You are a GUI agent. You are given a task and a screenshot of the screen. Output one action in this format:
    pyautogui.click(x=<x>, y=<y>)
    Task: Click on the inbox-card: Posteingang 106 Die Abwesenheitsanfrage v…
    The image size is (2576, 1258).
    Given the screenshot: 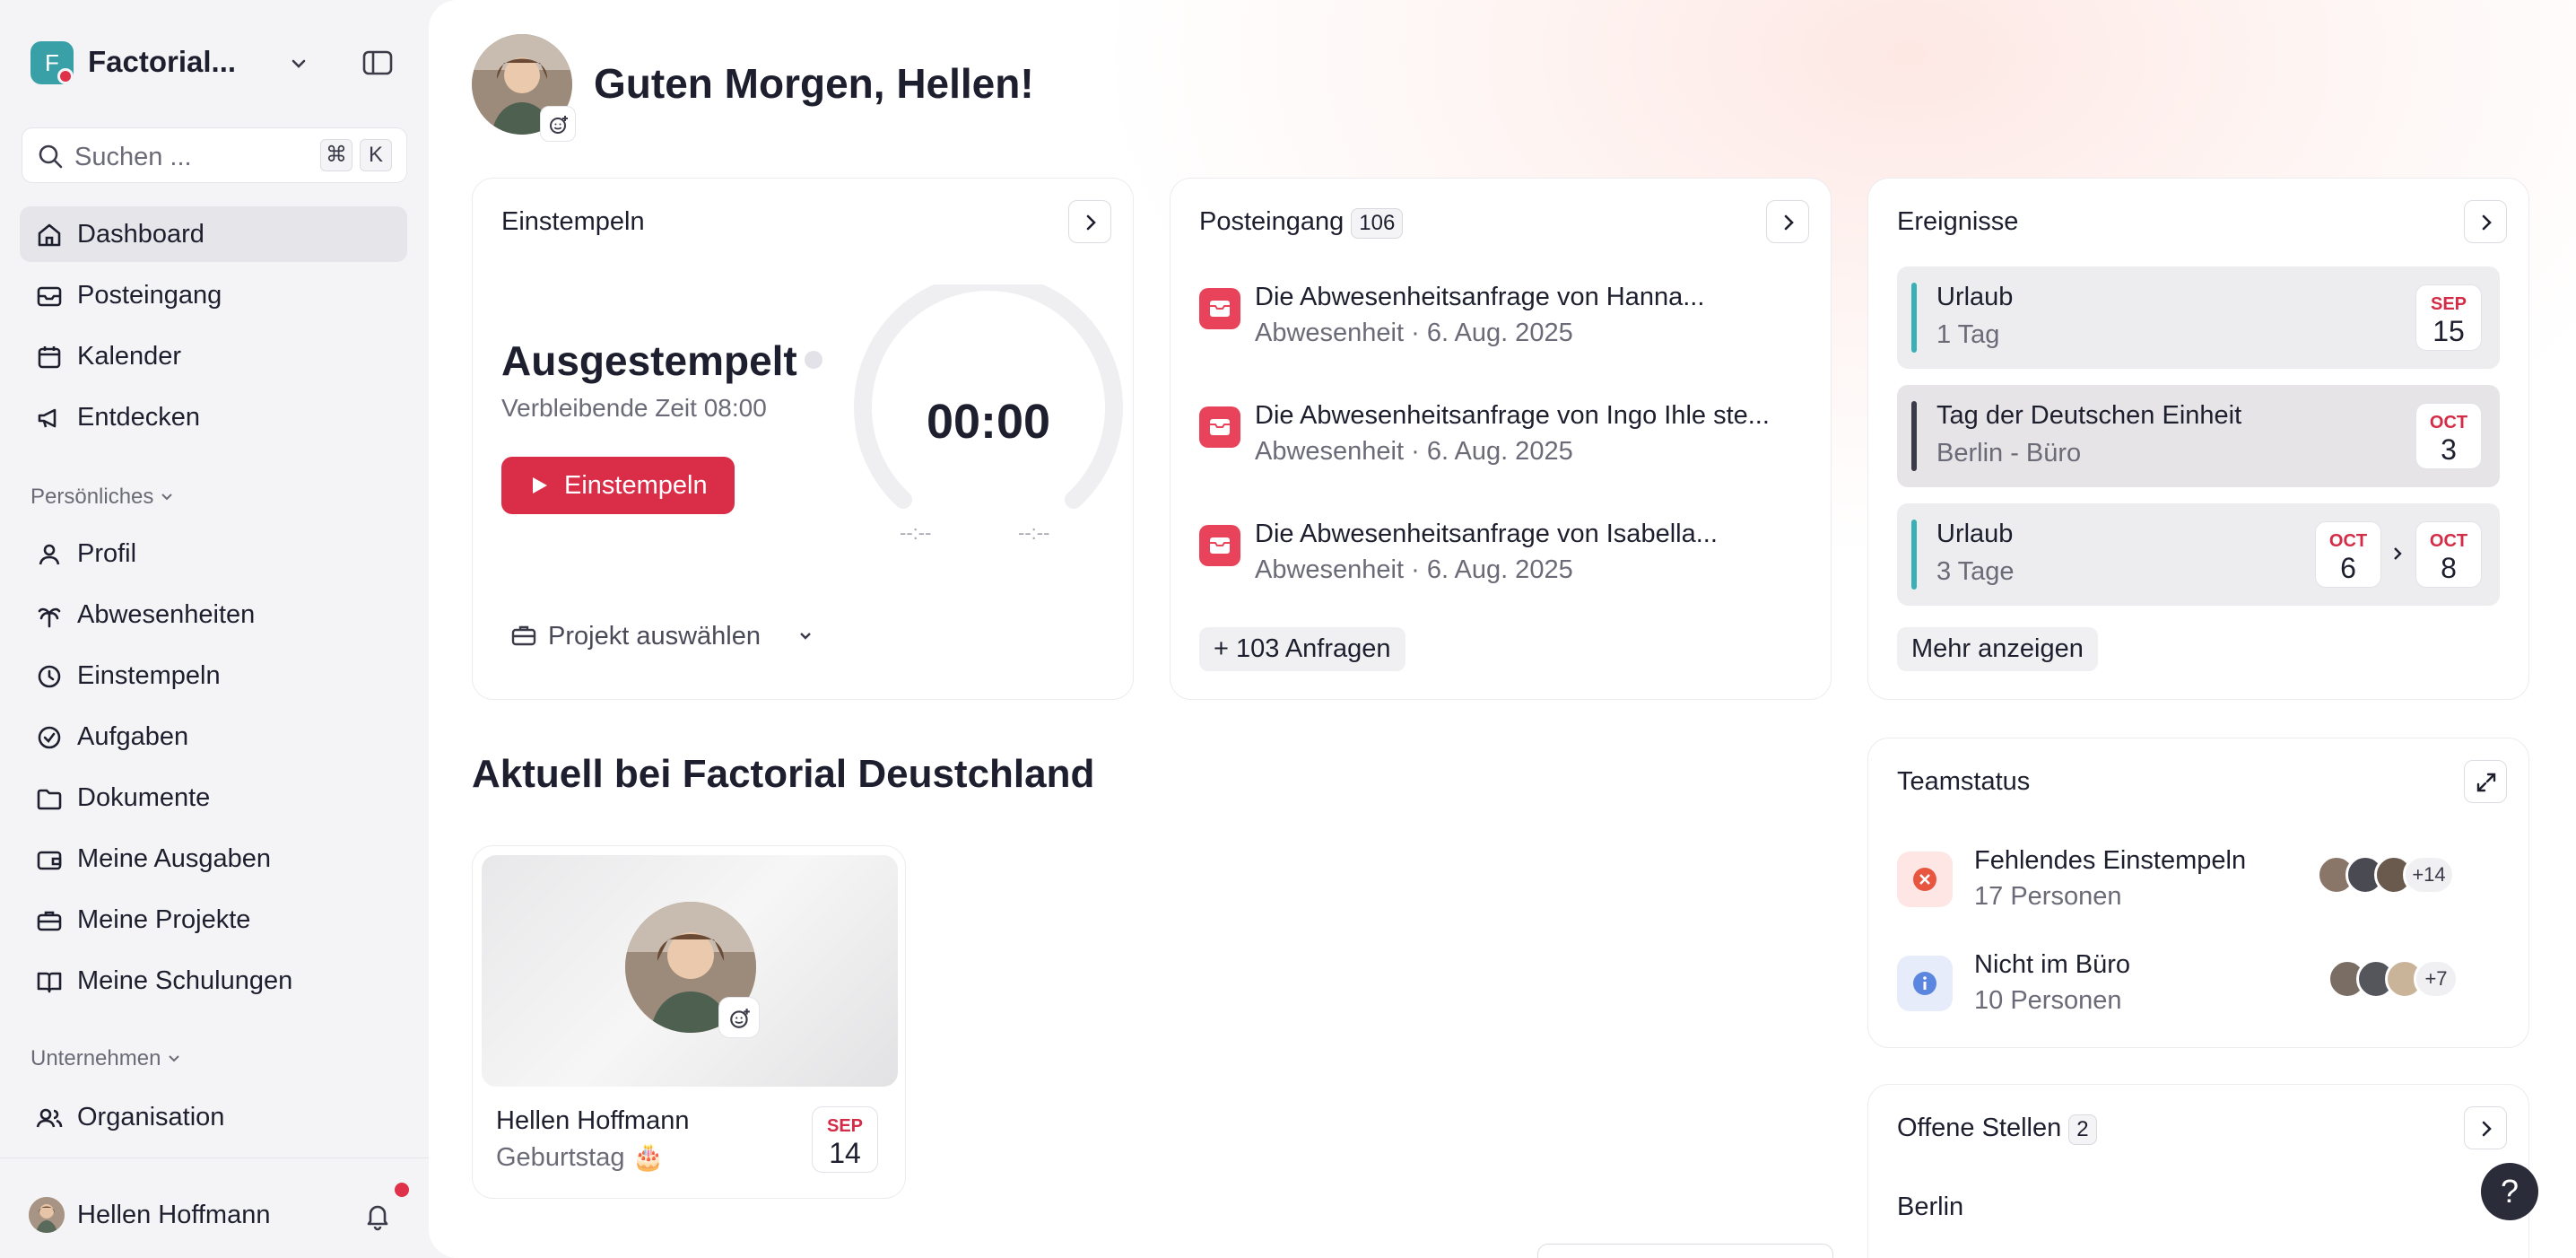 What is the action you would take?
    pyautogui.click(x=1501, y=439)
    